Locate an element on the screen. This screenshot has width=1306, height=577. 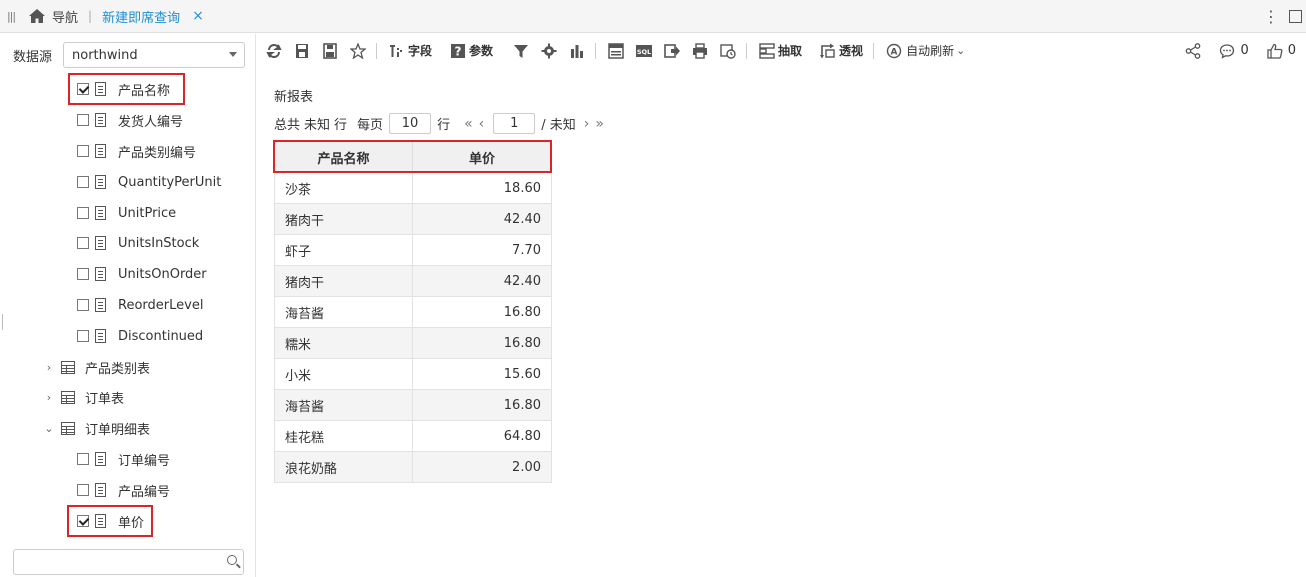
column-header: 产品名称 is located at coordinates (343, 157).